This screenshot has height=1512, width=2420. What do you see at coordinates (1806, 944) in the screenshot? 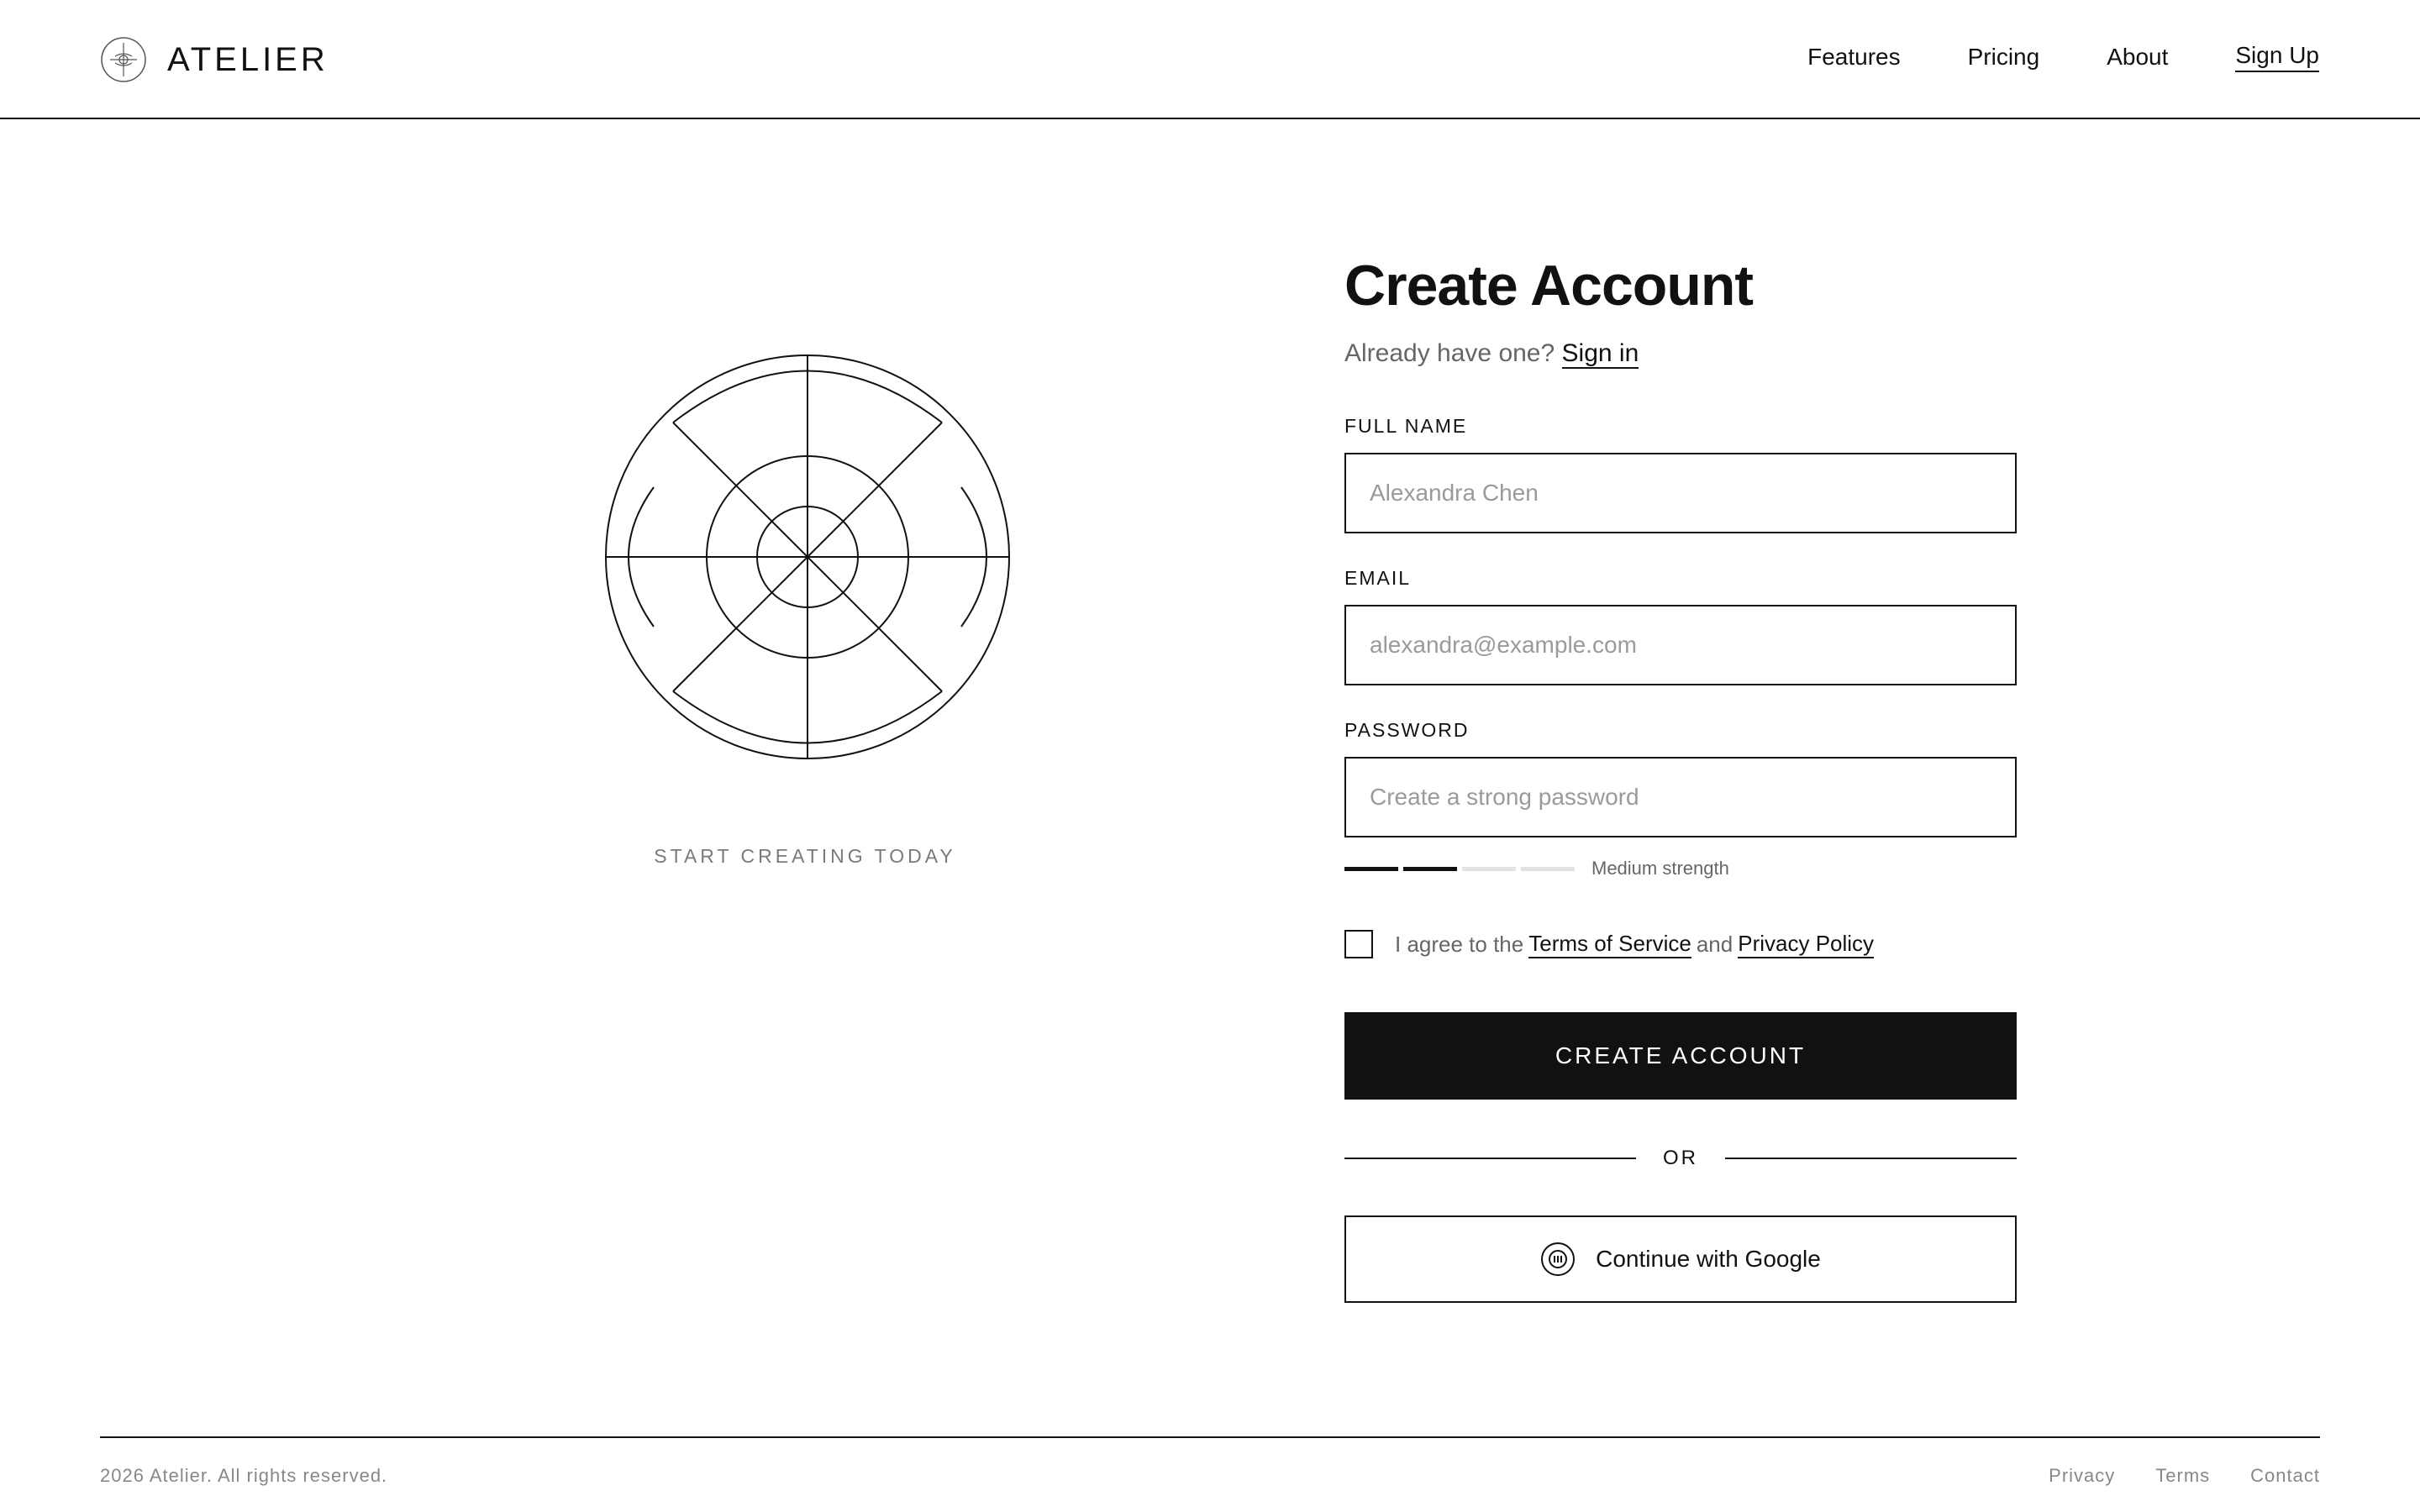
I see `privacy-policy-link: Privacy Policy` at bounding box center [1806, 944].